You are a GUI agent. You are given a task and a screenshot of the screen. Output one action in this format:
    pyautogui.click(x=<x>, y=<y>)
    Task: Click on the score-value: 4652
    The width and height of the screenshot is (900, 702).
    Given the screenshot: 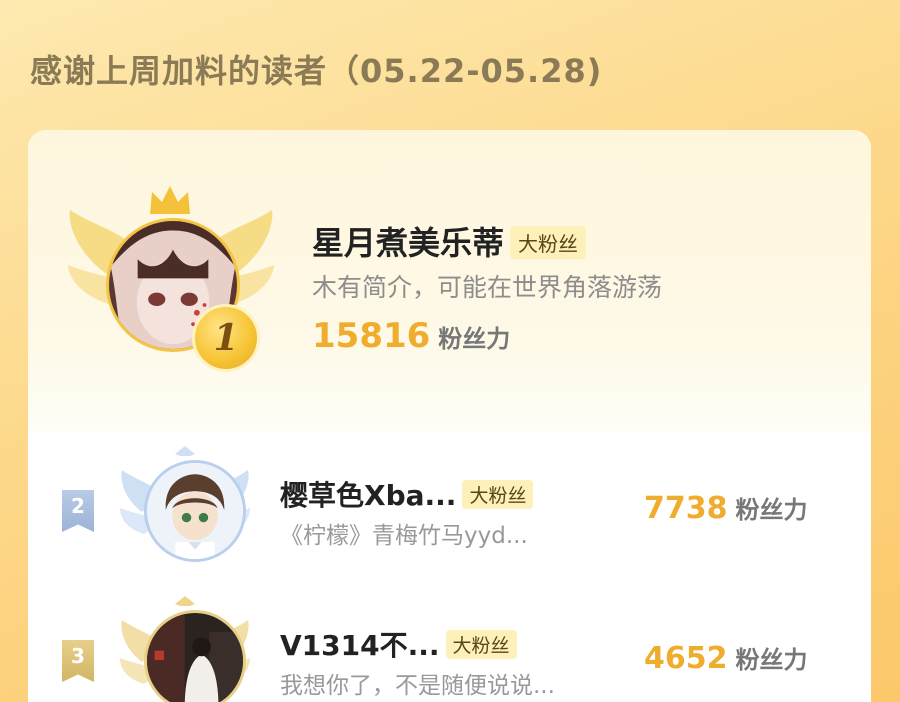 What is the action you would take?
    pyautogui.click(x=686, y=658)
    